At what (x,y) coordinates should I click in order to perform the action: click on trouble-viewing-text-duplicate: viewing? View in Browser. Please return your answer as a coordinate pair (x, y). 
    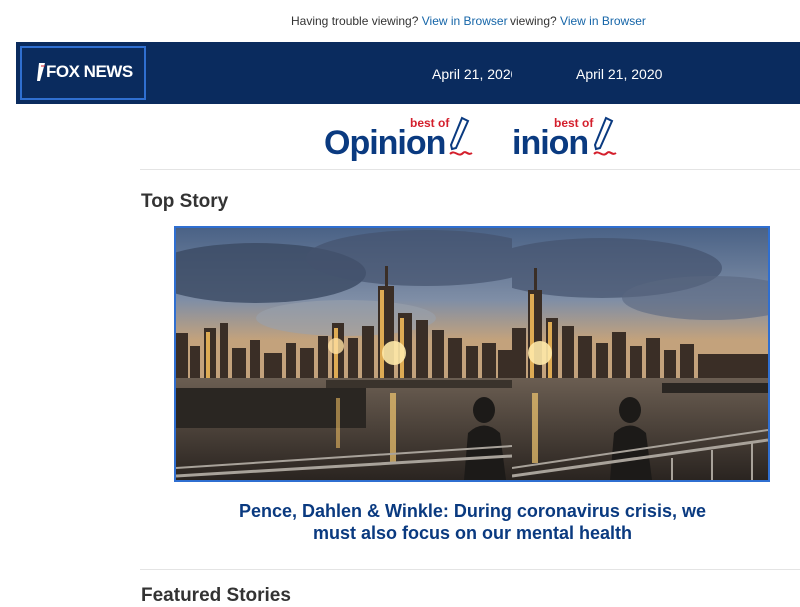
    Looking at the image, I should click on (578, 21).